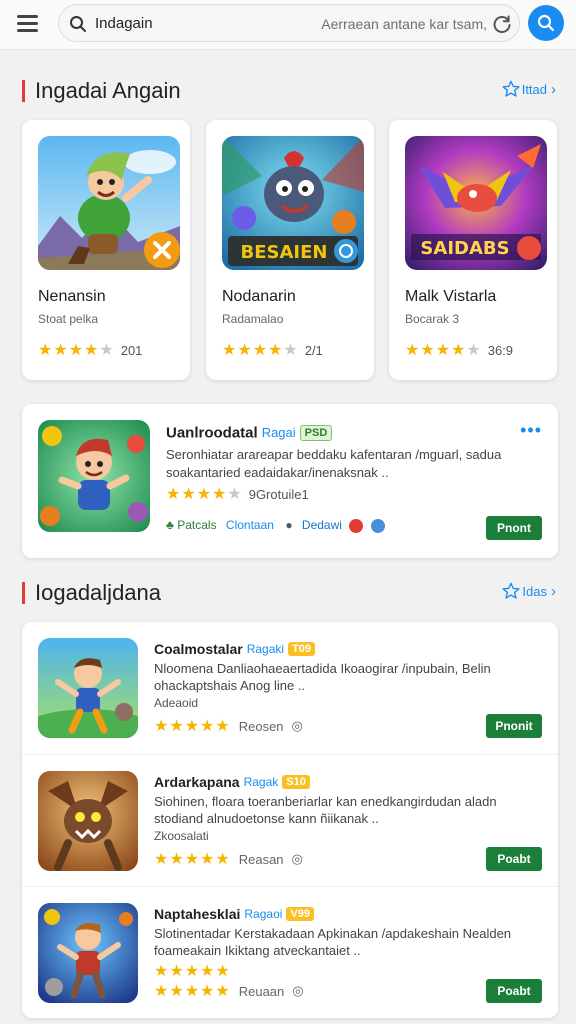  Describe the element at coordinates (529, 91) in the screenshot. I see `section-more-link: Ittad ›` at that location.